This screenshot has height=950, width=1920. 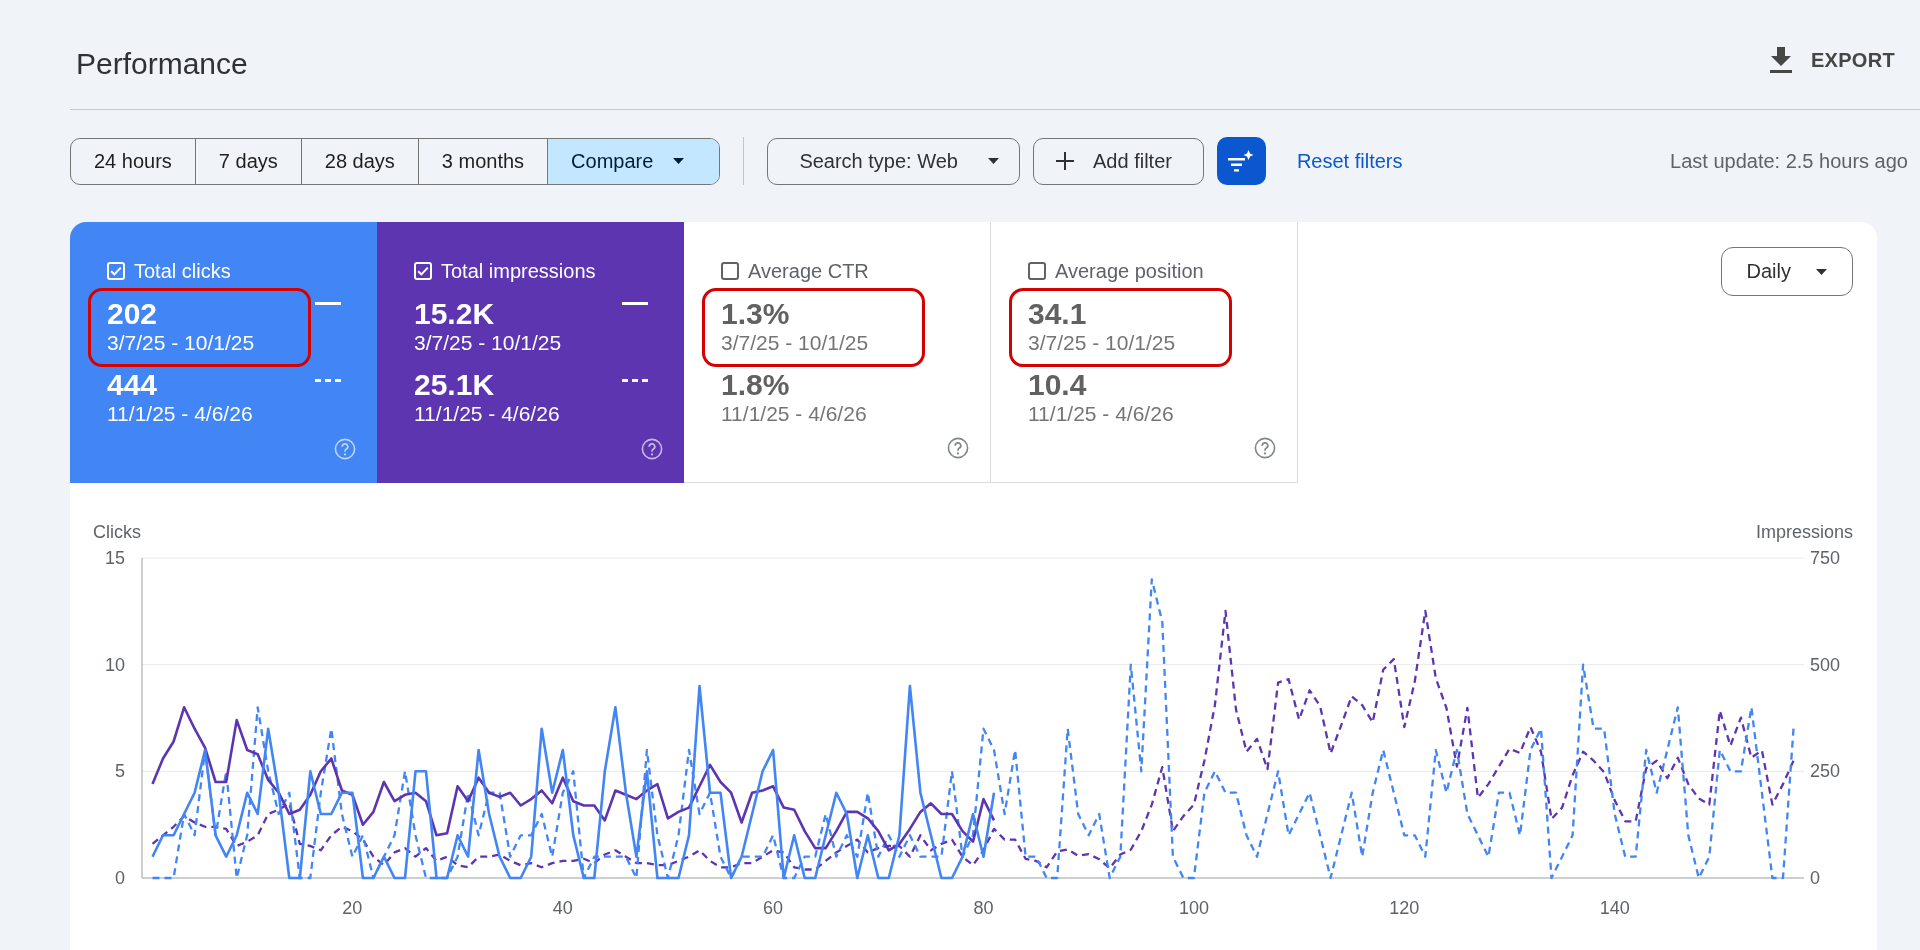 What do you see at coordinates (1349, 161) in the screenshot?
I see `reset-filters-link: Reset filters` at bounding box center [1349, 161].